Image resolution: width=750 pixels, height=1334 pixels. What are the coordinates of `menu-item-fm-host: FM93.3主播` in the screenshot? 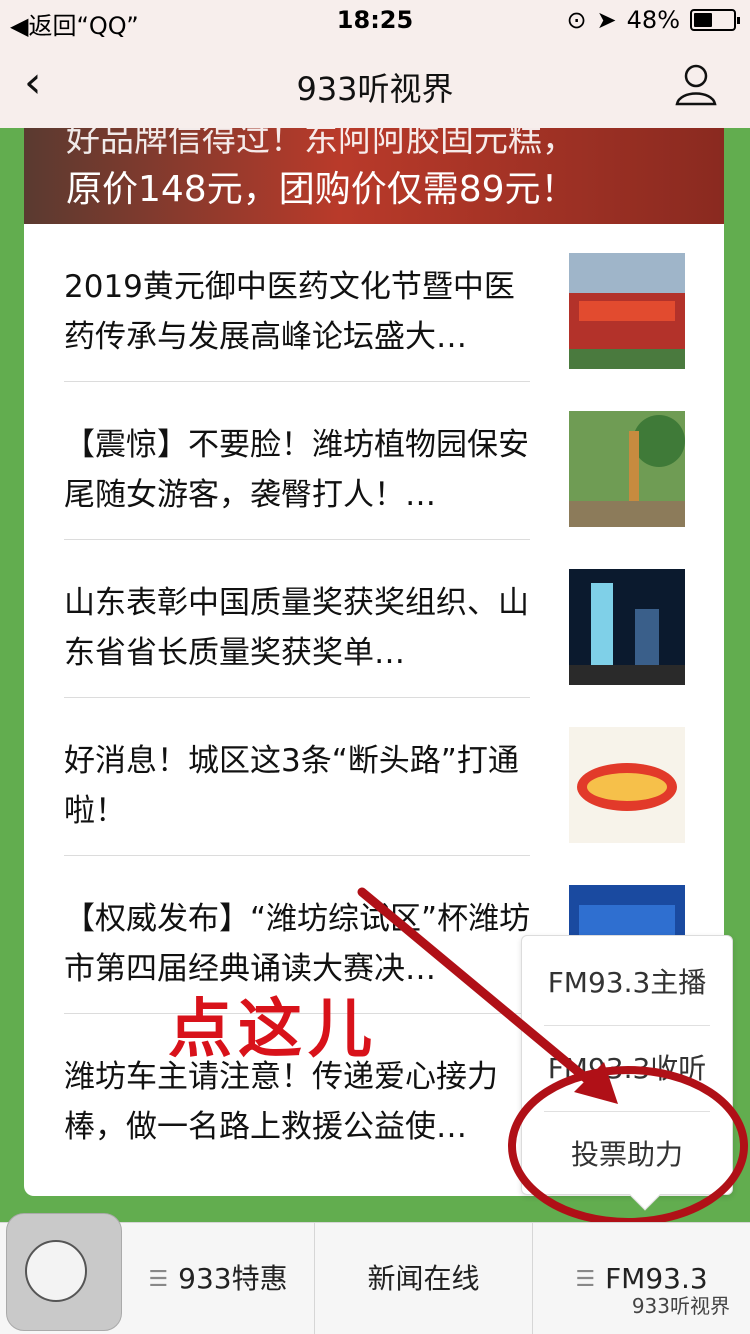 It's located at (627, 983).